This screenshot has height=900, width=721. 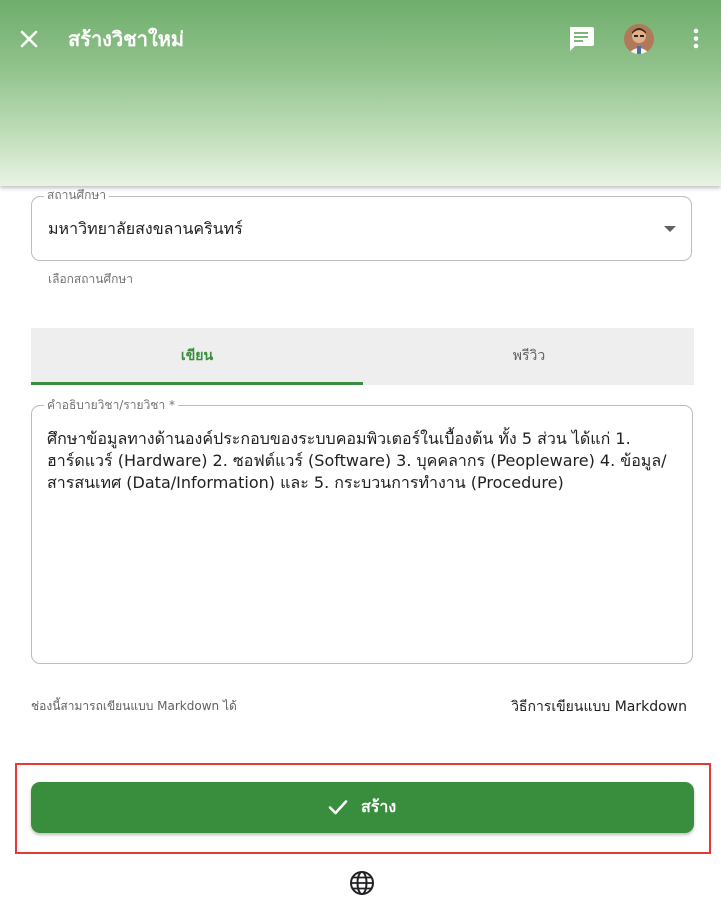 I want to click on language-button, so click(x=362, y=883).